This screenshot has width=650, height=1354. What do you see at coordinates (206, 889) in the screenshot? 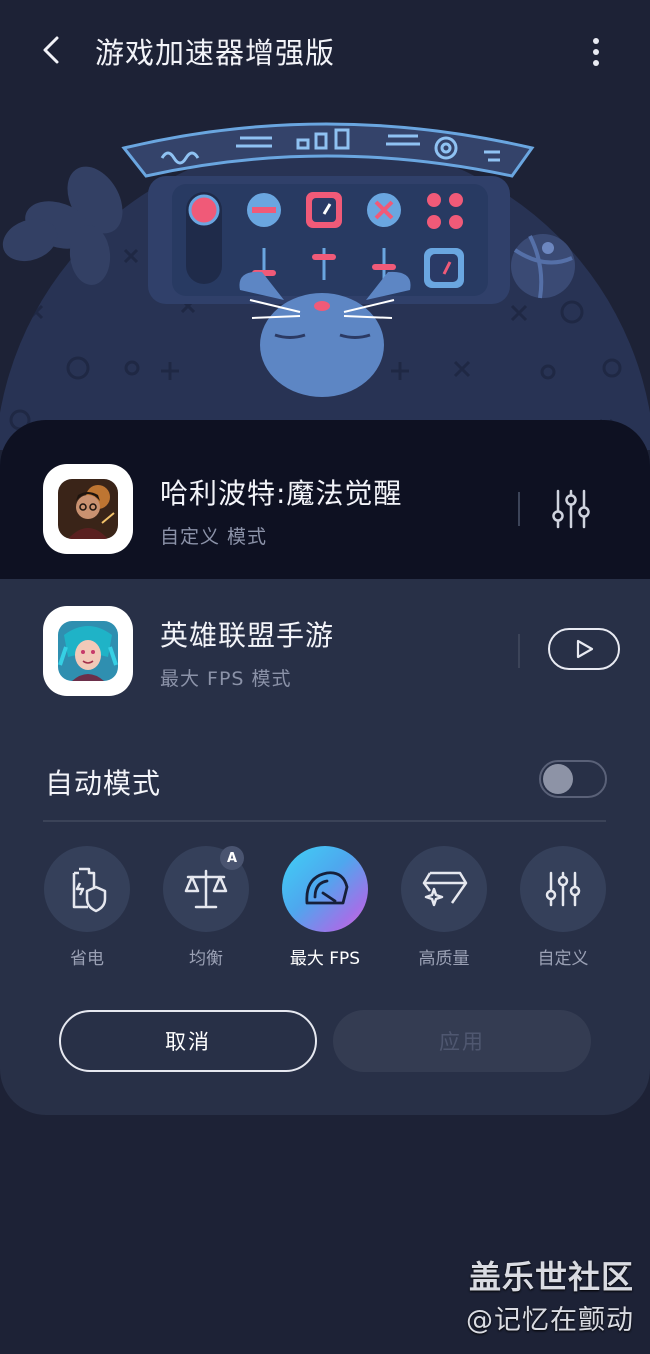
I see `balance-scale-icon` at bounding box center [206, 889].